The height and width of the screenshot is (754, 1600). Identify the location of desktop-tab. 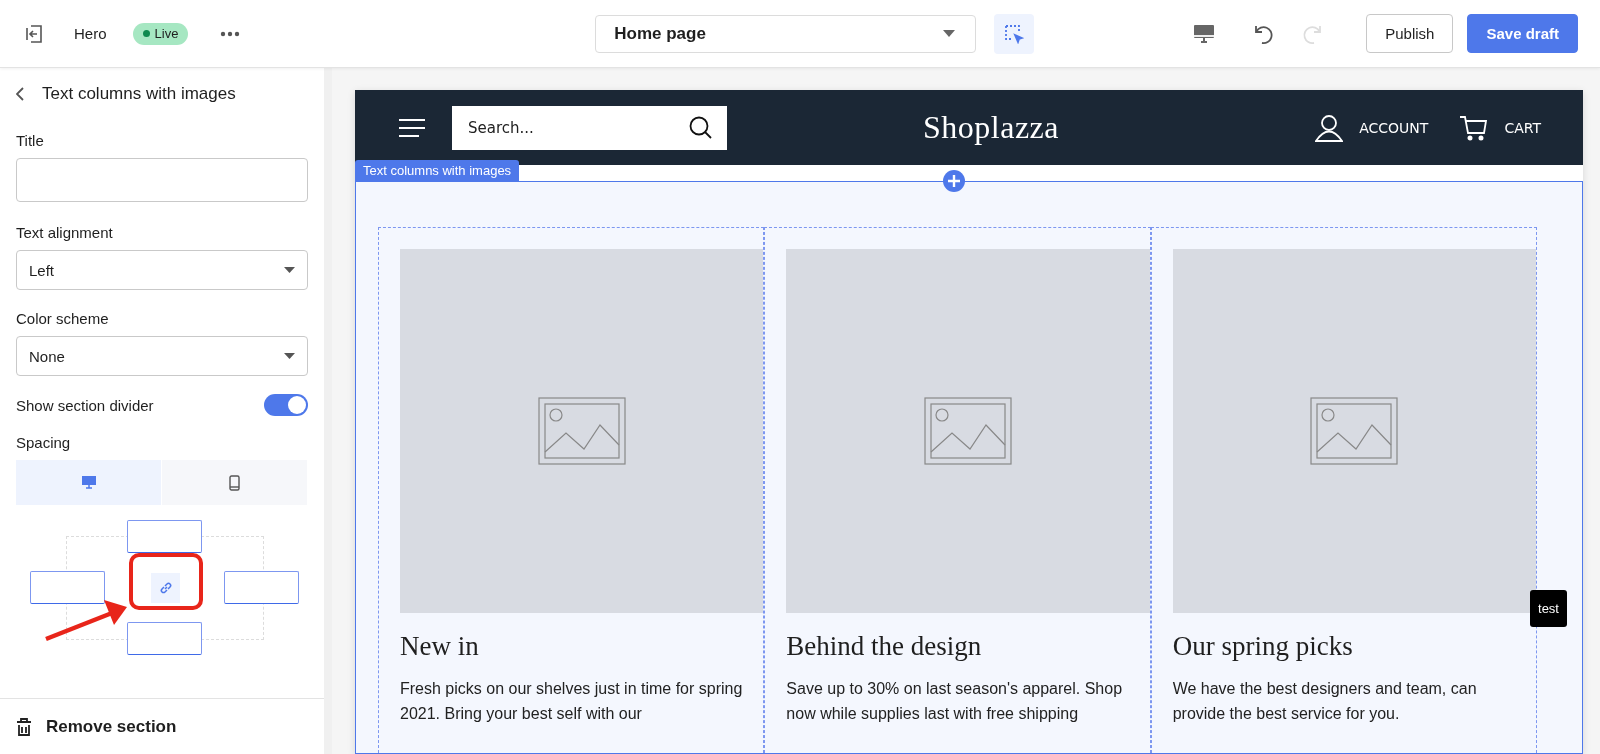
(89, 482).